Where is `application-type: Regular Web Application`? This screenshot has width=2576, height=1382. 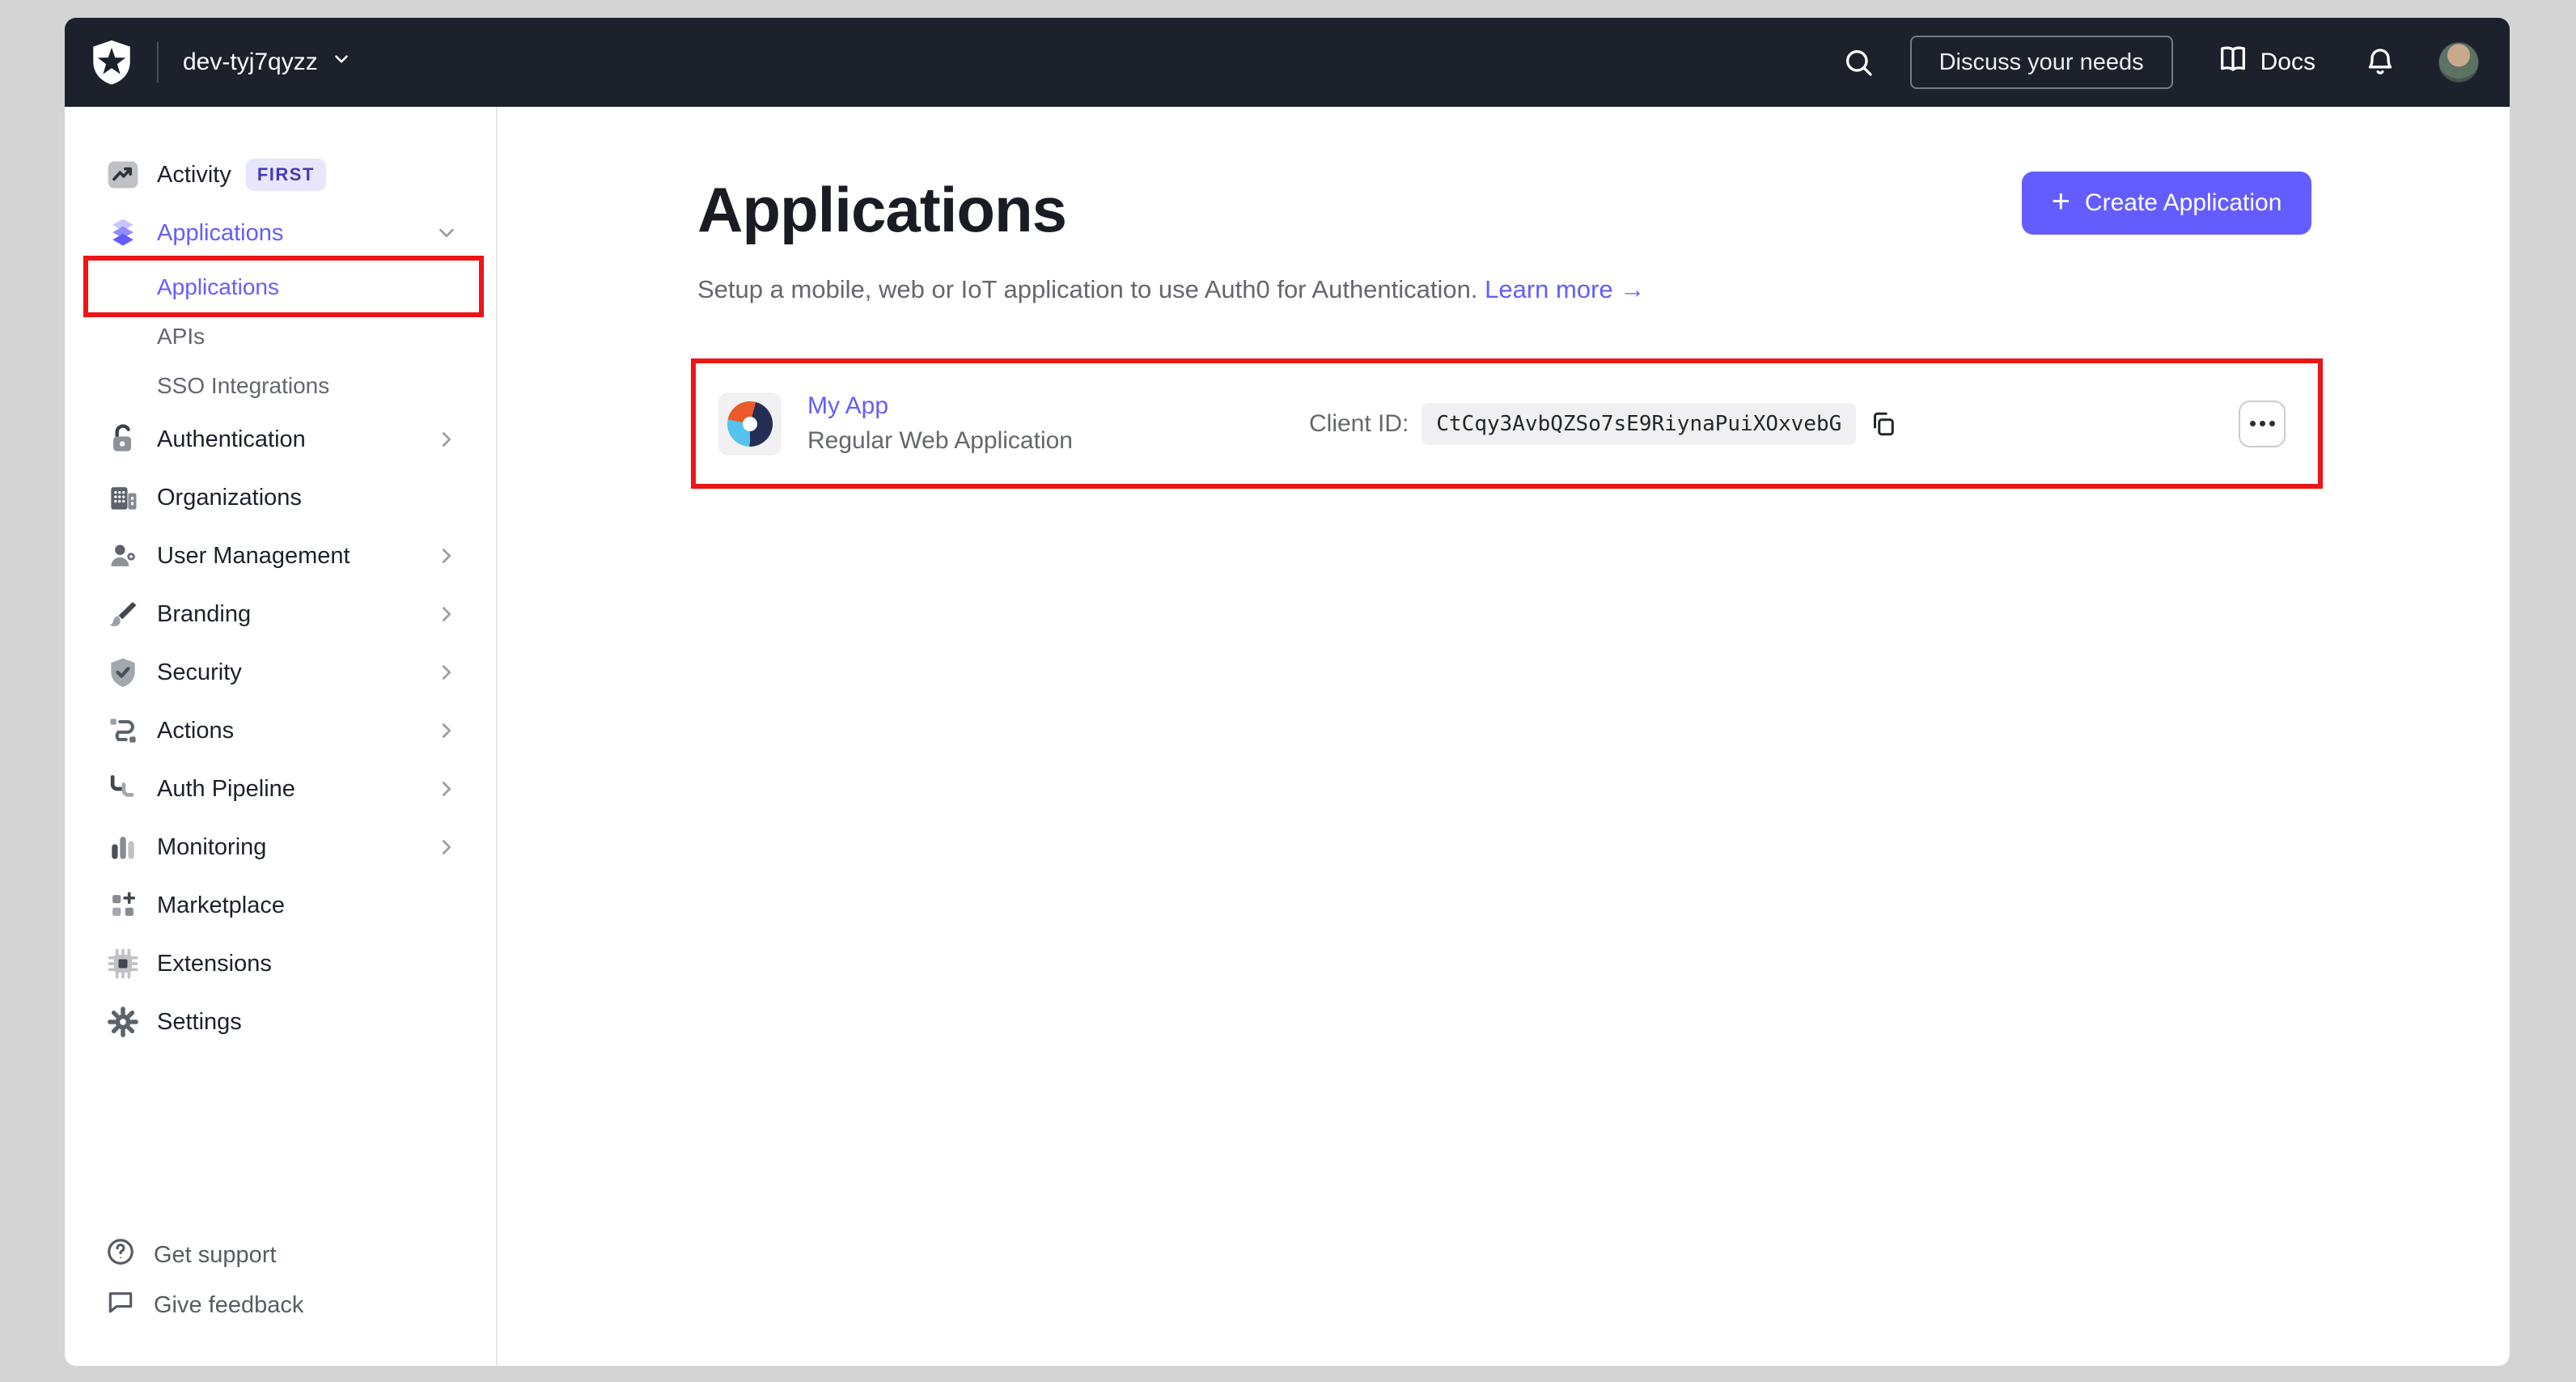
application-type: Regular Web Application is located at coordinates (940, 440).